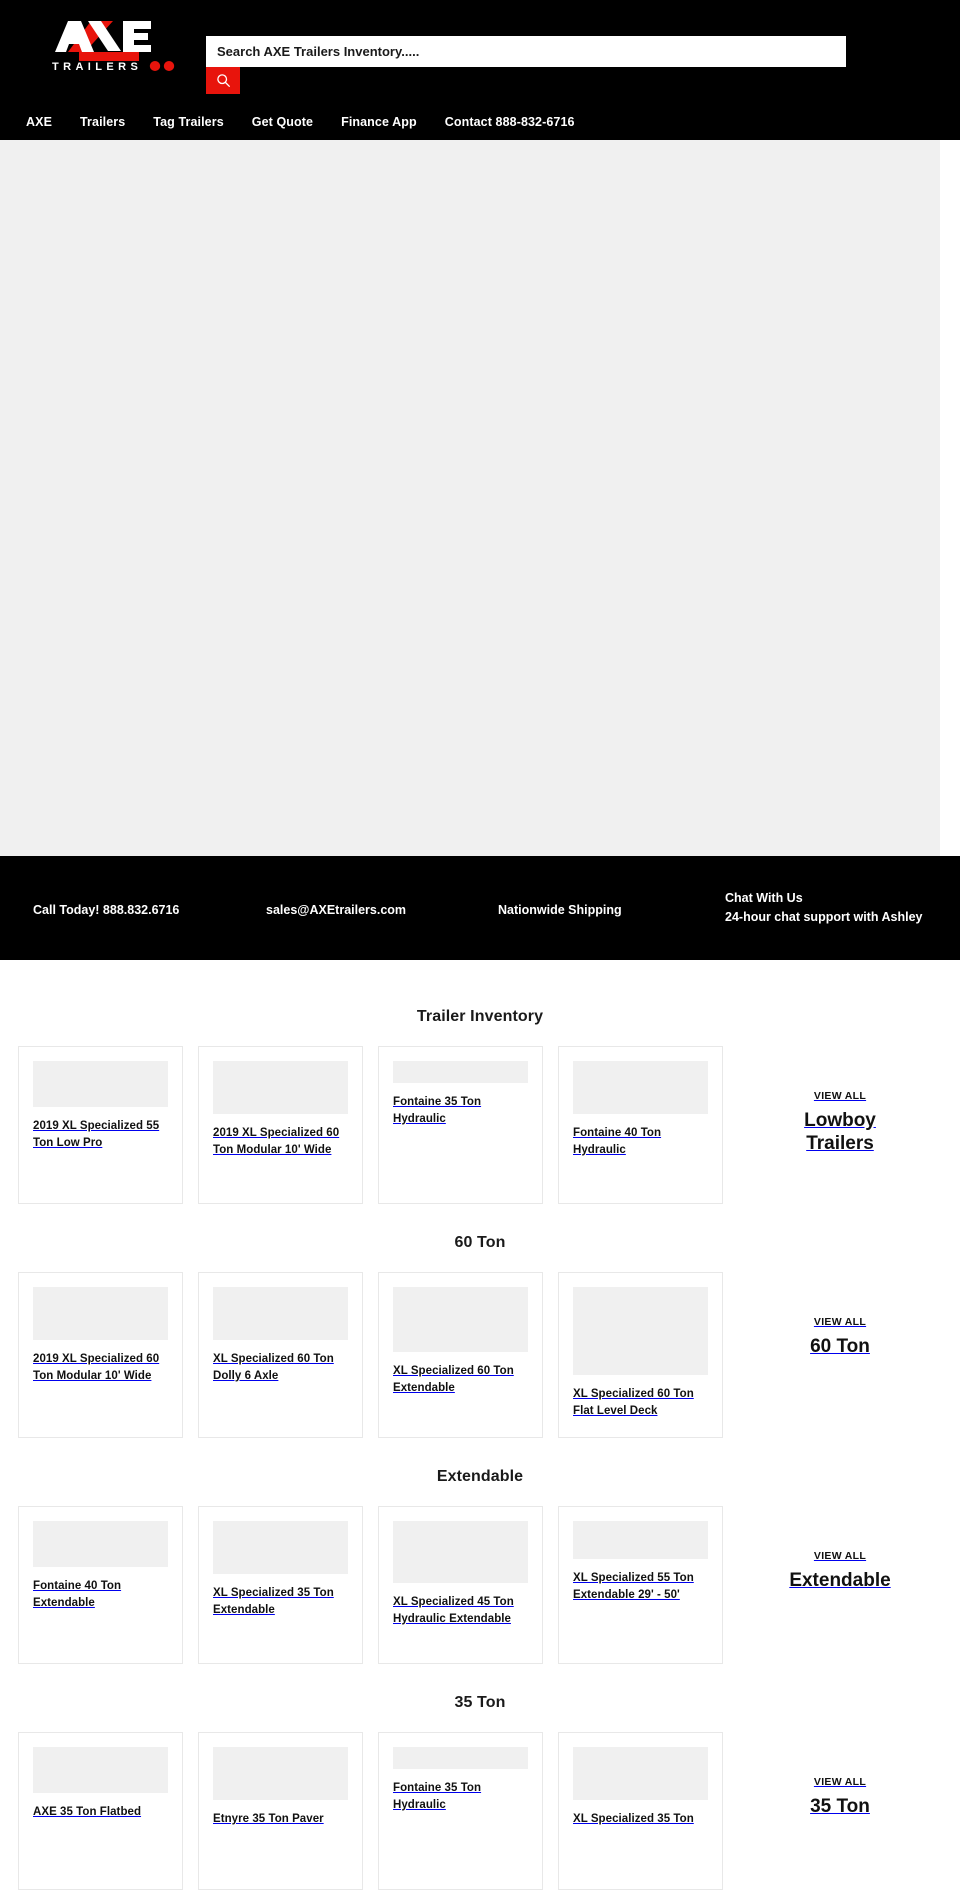 The height and width of the screenshot is (1898, 960). What do you see at coordinates (617, 1141) in the screenshot?
I see `product-title: Fontaine 40 Ton Hydraulic` at bounding box center [617, 1141].